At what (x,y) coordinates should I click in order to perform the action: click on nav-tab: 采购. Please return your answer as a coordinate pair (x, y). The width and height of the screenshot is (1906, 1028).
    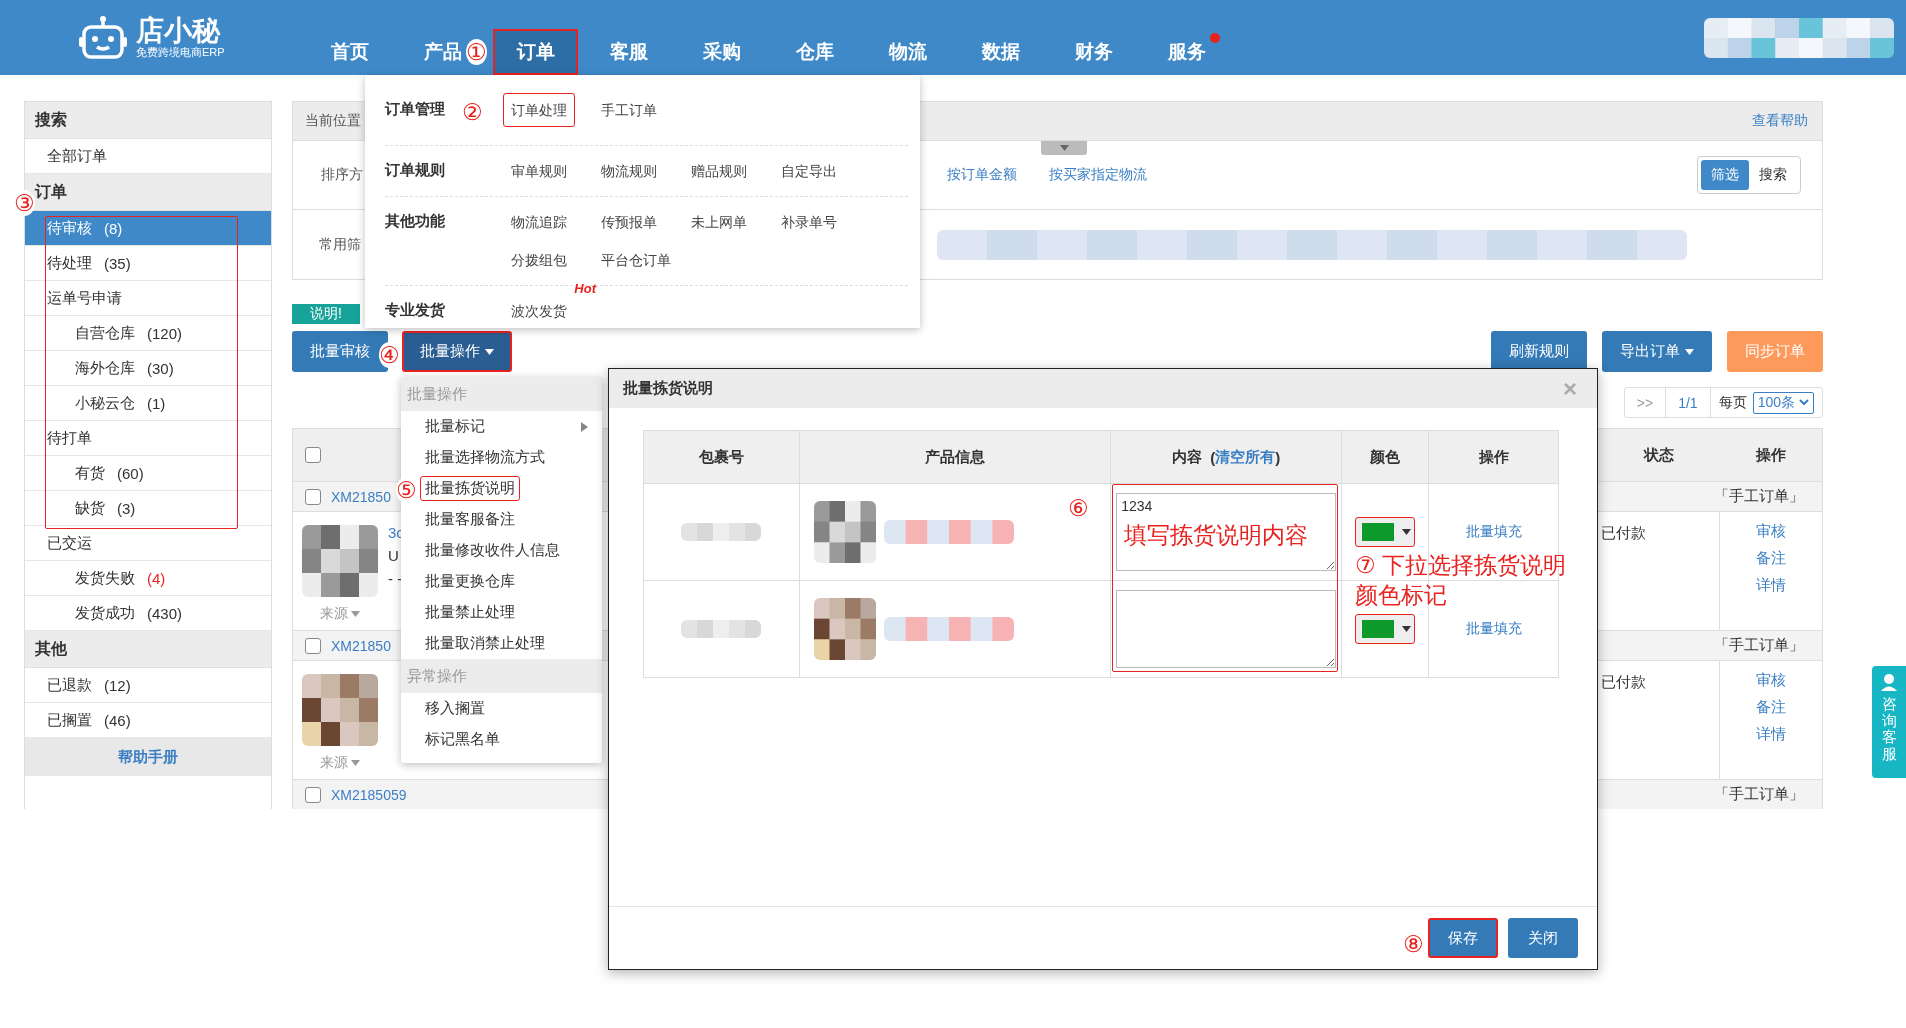
    Looking at the image, I should click on (721, 52).